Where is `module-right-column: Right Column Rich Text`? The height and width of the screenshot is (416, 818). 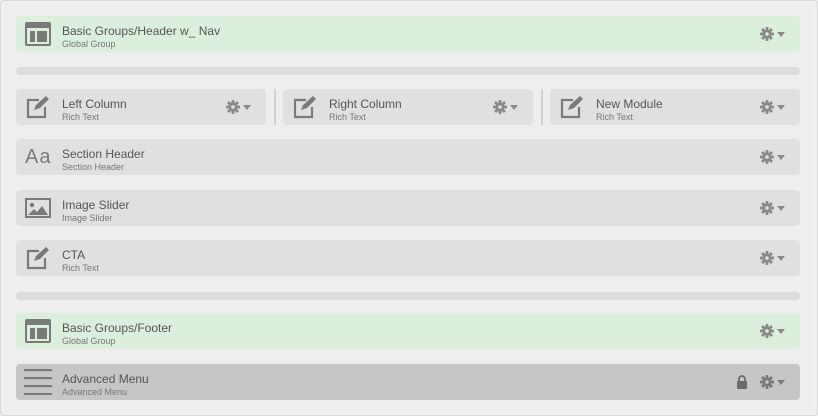
module-right-column: Right Column Rich Text is located at coordinates (408, 107).